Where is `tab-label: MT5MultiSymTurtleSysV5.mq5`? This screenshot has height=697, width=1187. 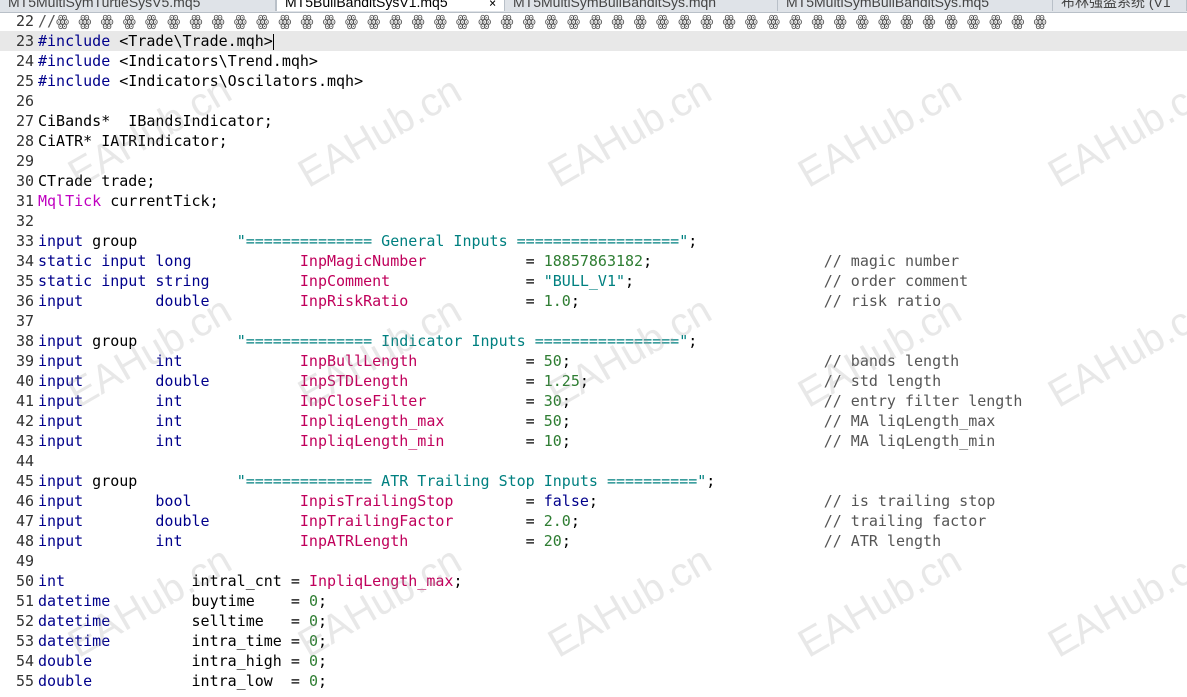 tab-label: MT5MultiSymTurtleSysV5.mq5 is located at coordinates (104, 5).